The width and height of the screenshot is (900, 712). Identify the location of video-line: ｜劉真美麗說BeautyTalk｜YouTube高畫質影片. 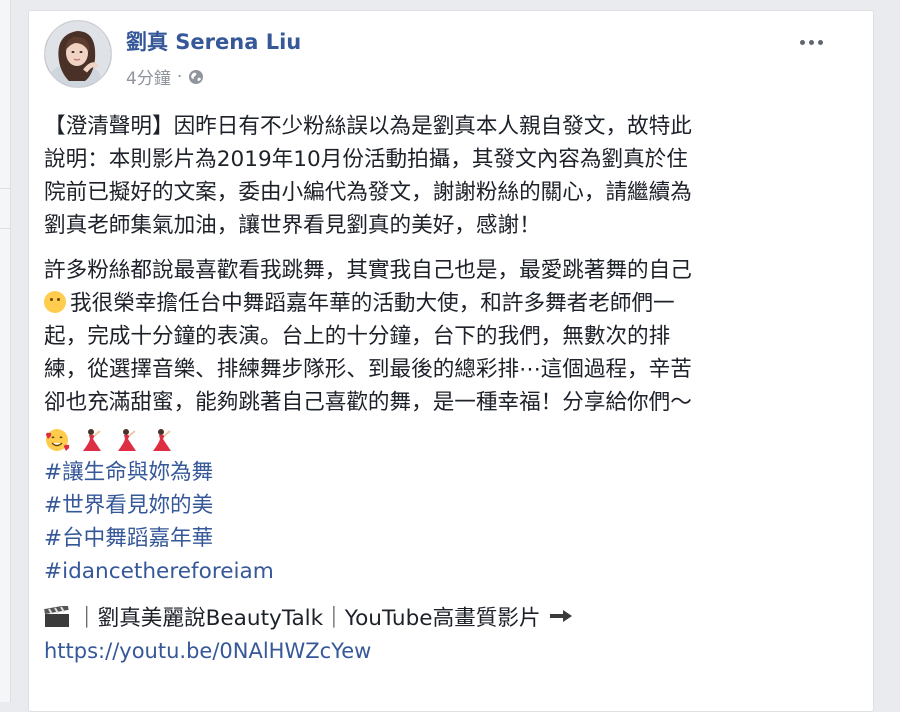
(435, 618).